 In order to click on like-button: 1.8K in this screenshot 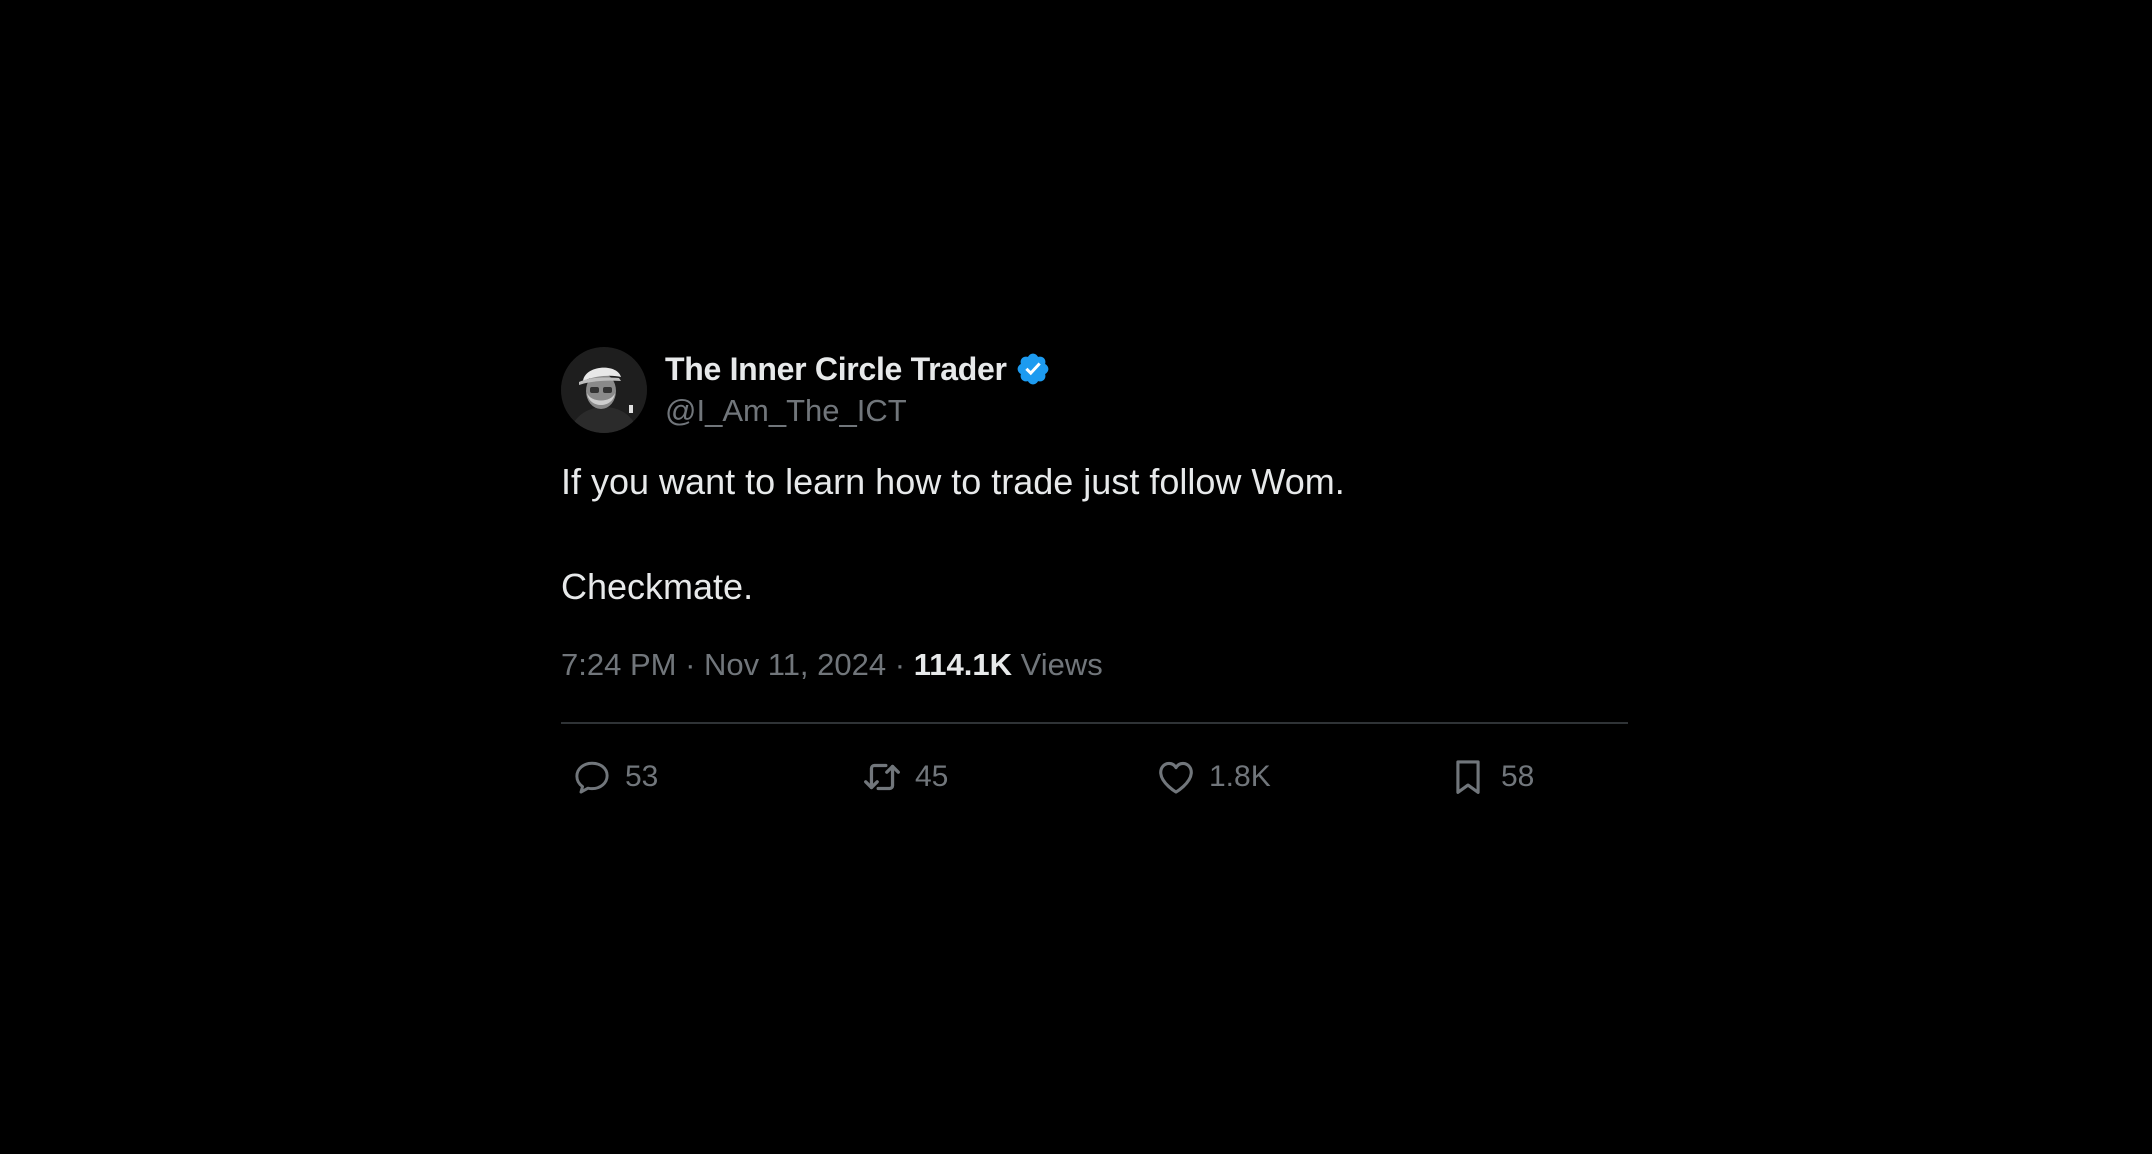, I will do `click(1212, 777)`.